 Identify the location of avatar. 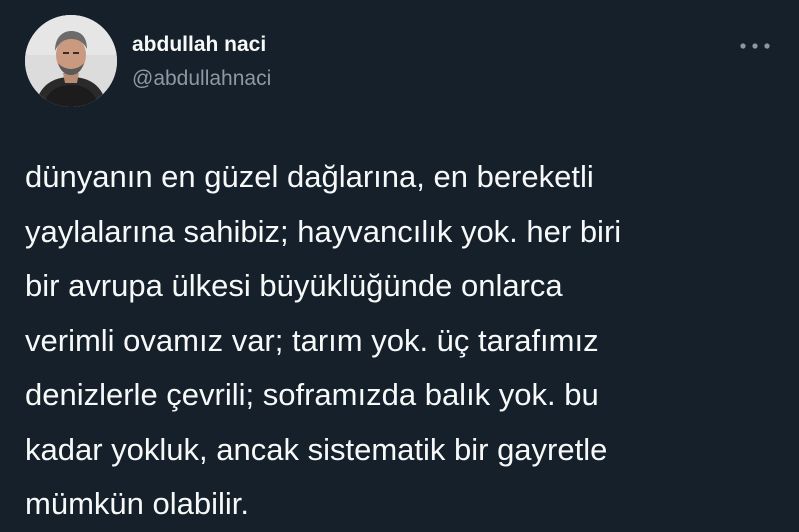
(71, 61).